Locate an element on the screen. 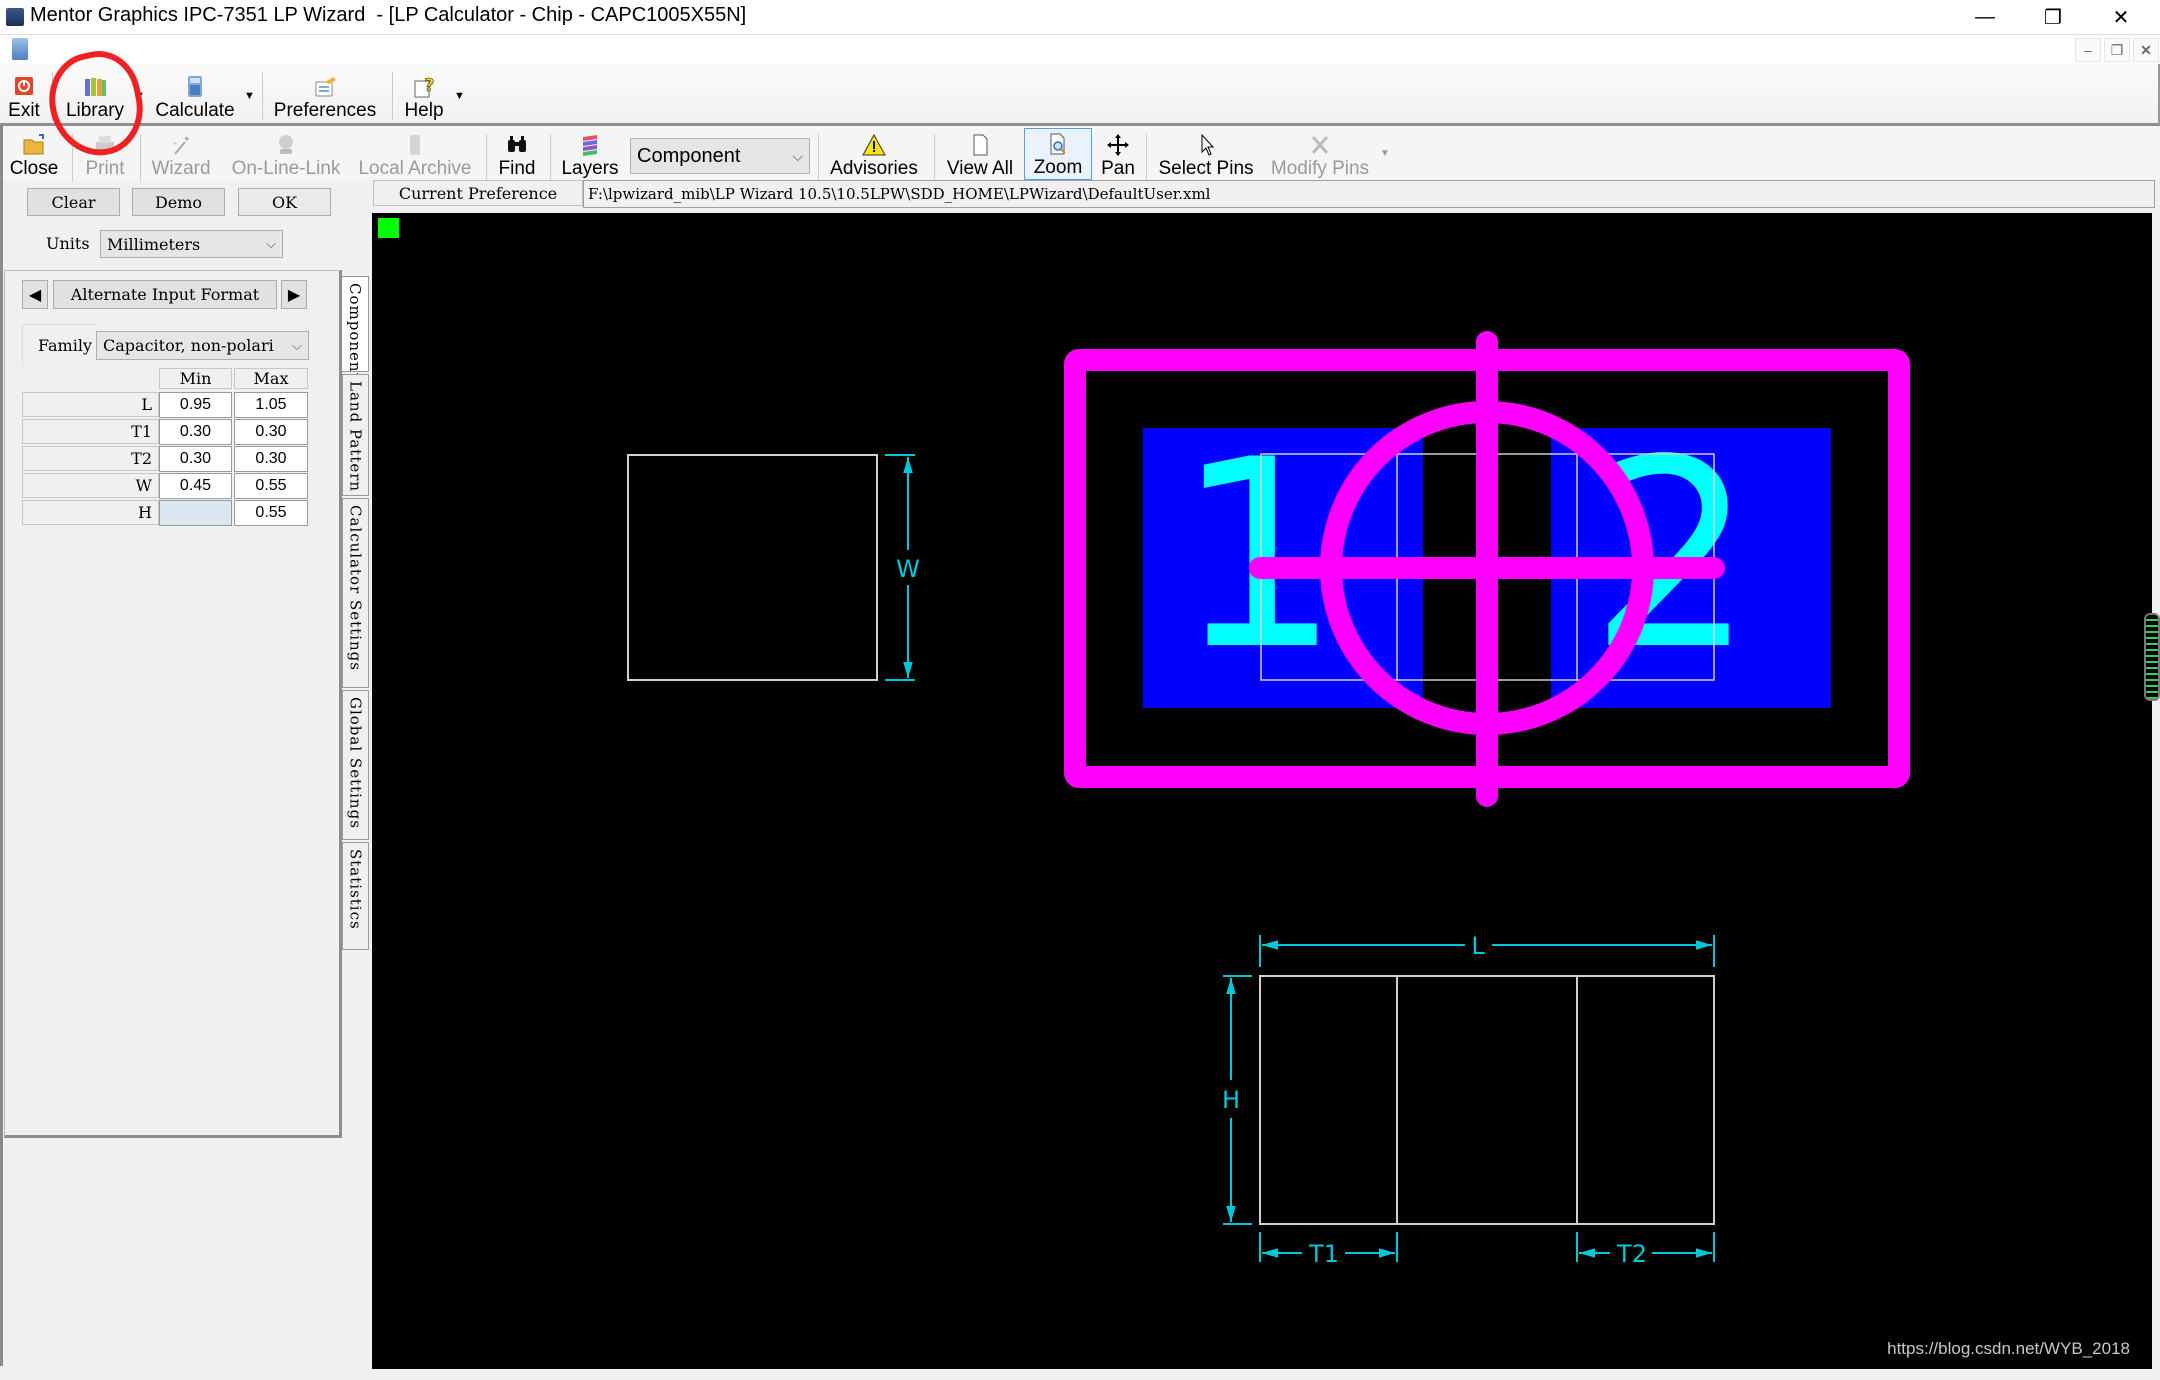  dimension-min-field: 0.45 is located at coordinates (195, 486).